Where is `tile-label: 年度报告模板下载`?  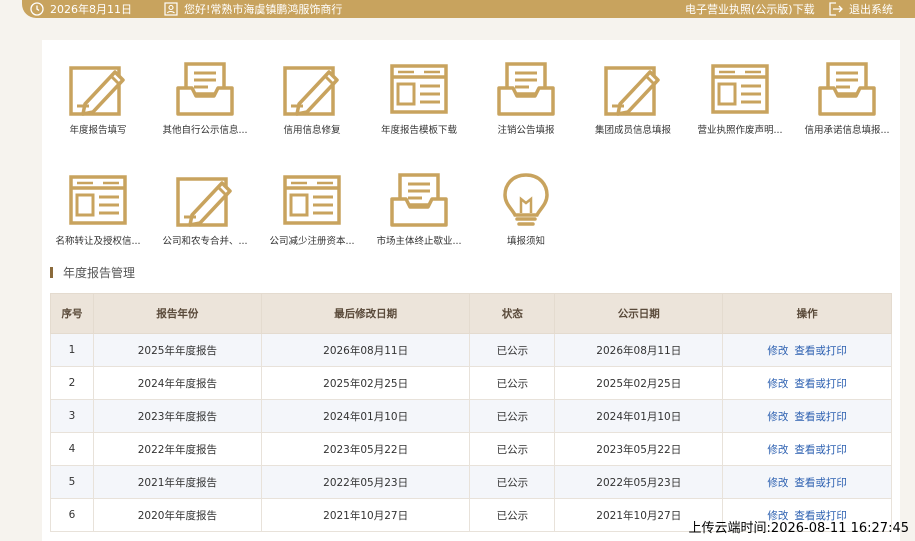
tile-label: 年度报告模板下载 is located at coordinates (418, 130).